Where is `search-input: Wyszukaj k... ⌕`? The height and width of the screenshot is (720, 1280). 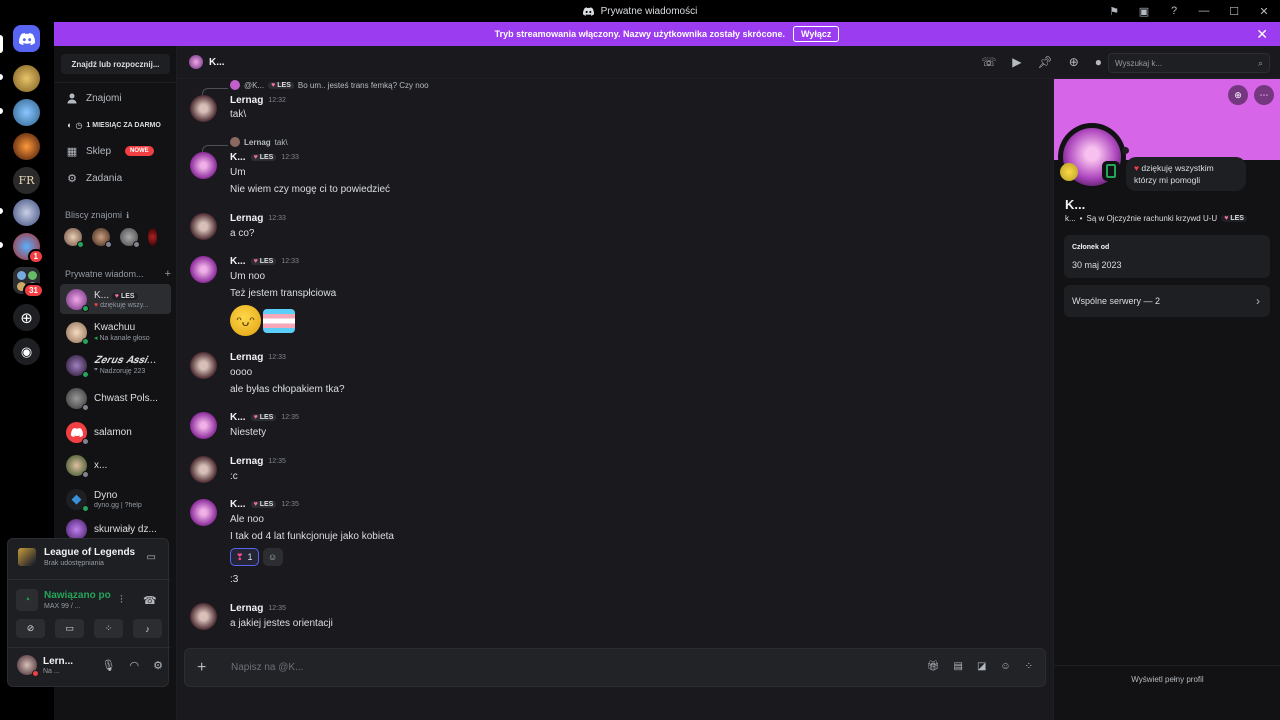
search-input: Wyszukaj k... ⌕ is located at coordinates (1189, 63).